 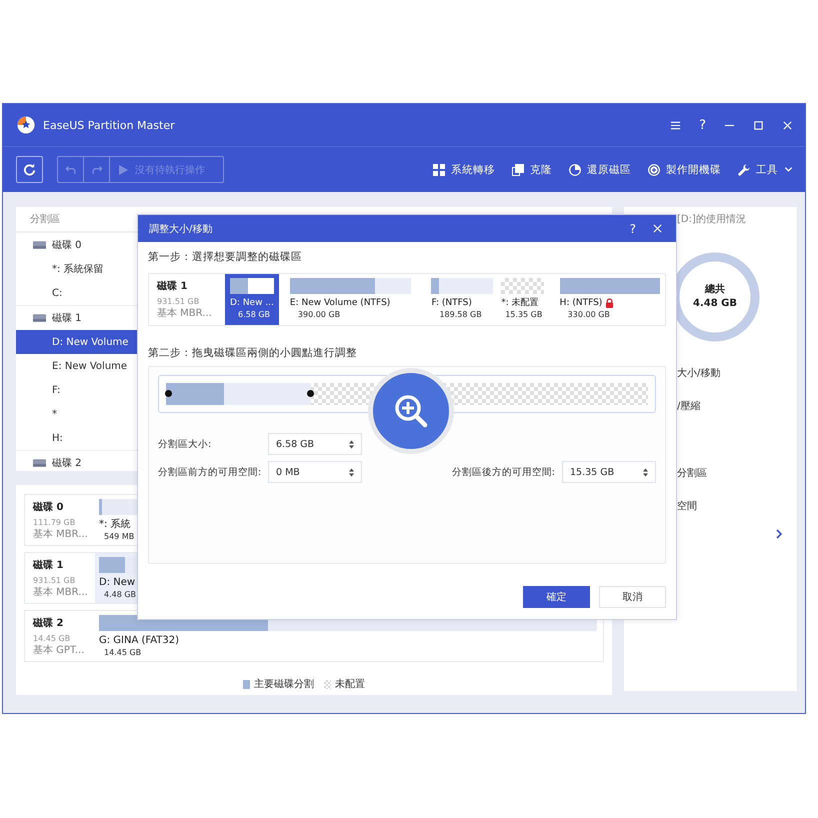 I want to click on redo-icon, so click(x=96, y=170).